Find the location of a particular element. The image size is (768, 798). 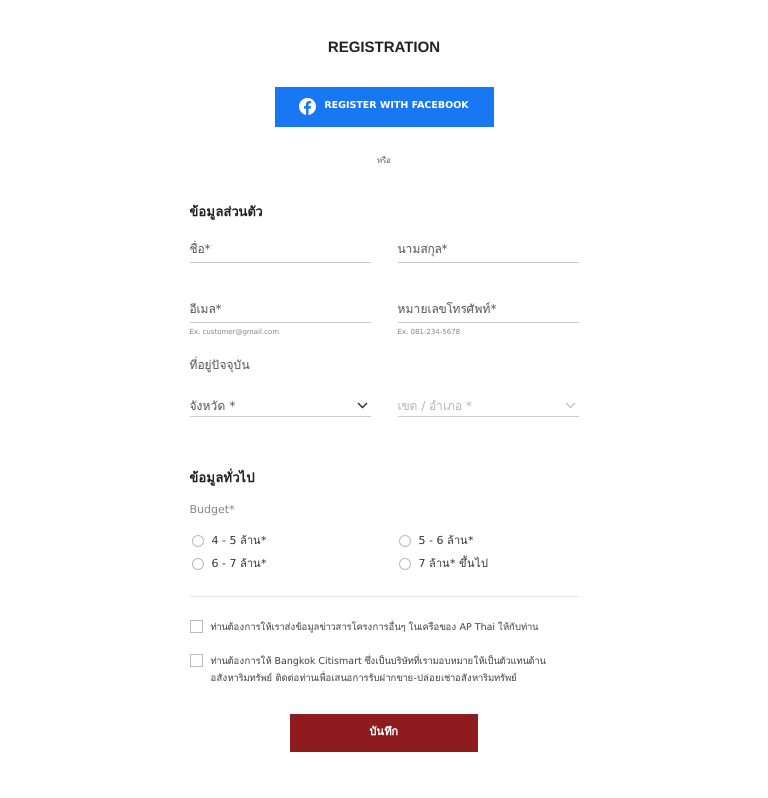

address-label: ที่อยู่ปัจจุบัน is located at coordinates (220, 365).